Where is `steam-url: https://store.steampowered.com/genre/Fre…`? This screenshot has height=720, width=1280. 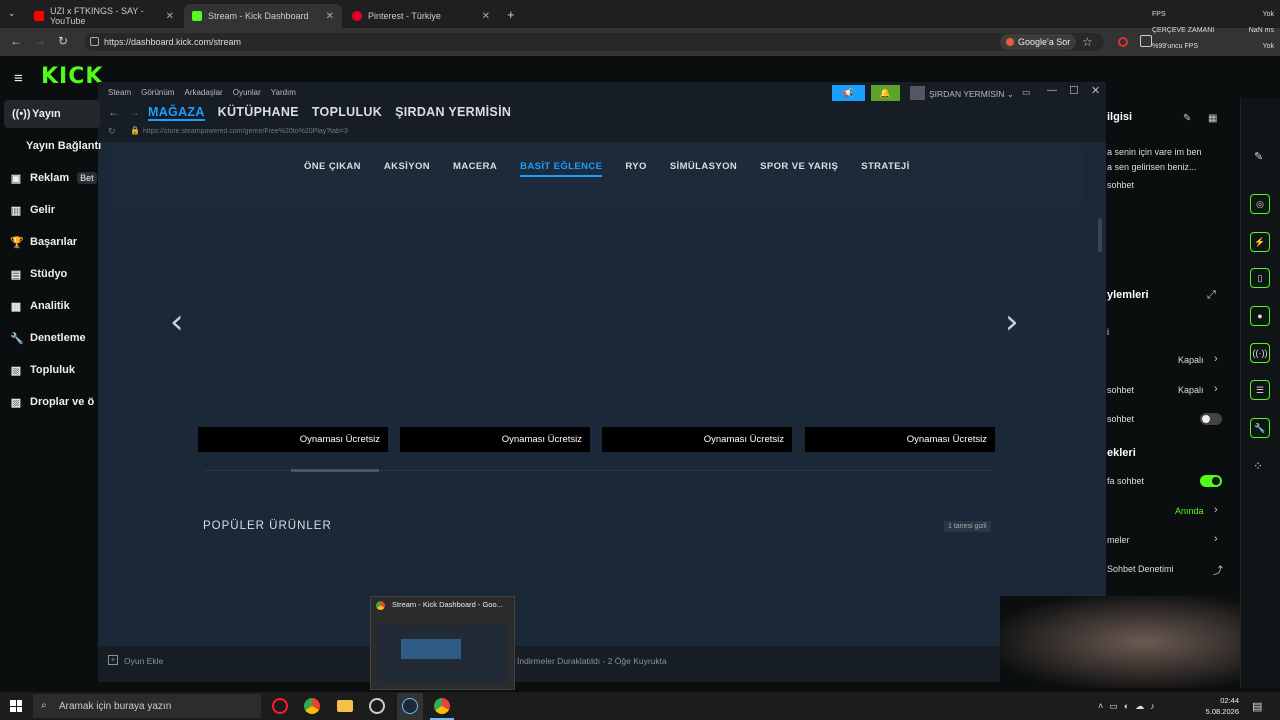
steam-url: https://store.steampowered.com/genre/Fre… is located at coordinates (245, 131).